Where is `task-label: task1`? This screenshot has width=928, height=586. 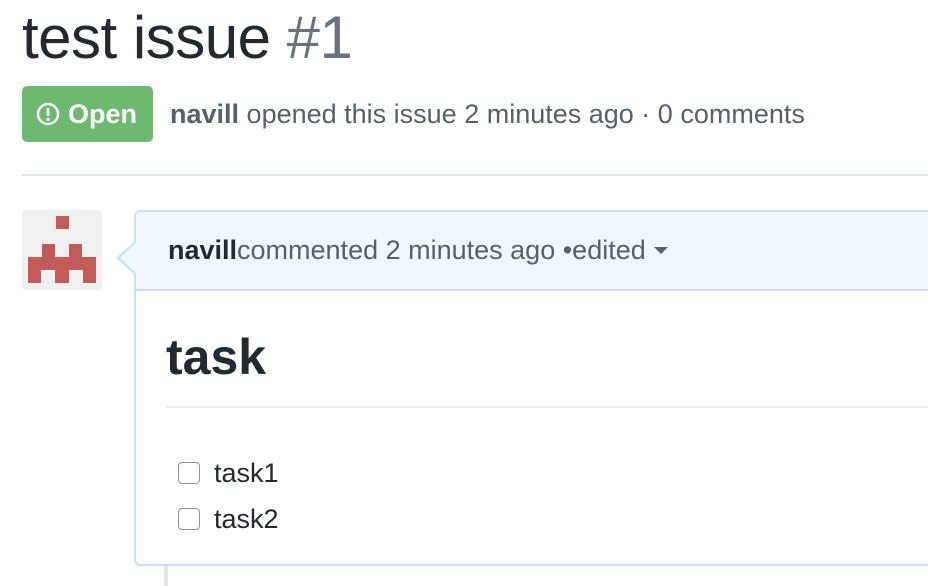
task-label: task1 is located at coordinates (246, 472).